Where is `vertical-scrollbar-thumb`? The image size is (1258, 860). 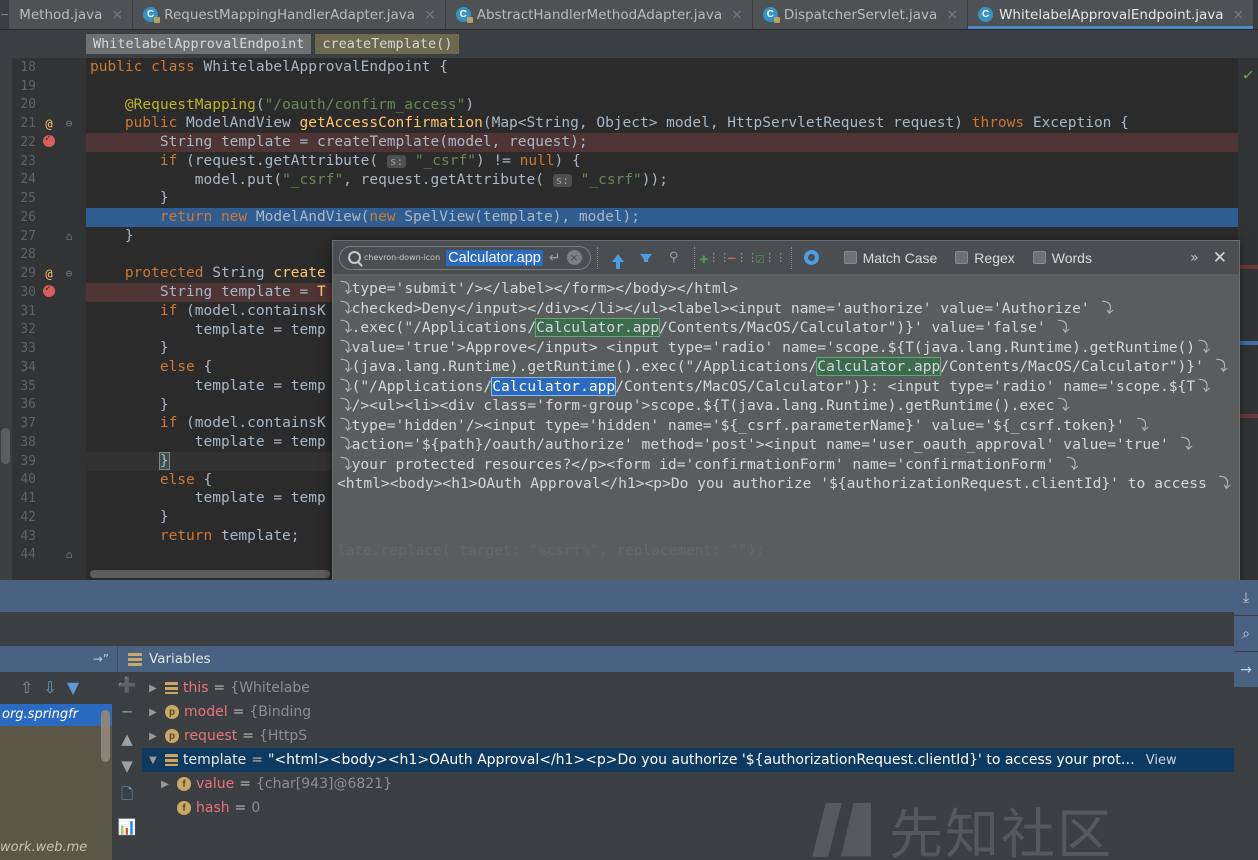
vertical-scrollbar-thumb is located at coordinates (5, 446).